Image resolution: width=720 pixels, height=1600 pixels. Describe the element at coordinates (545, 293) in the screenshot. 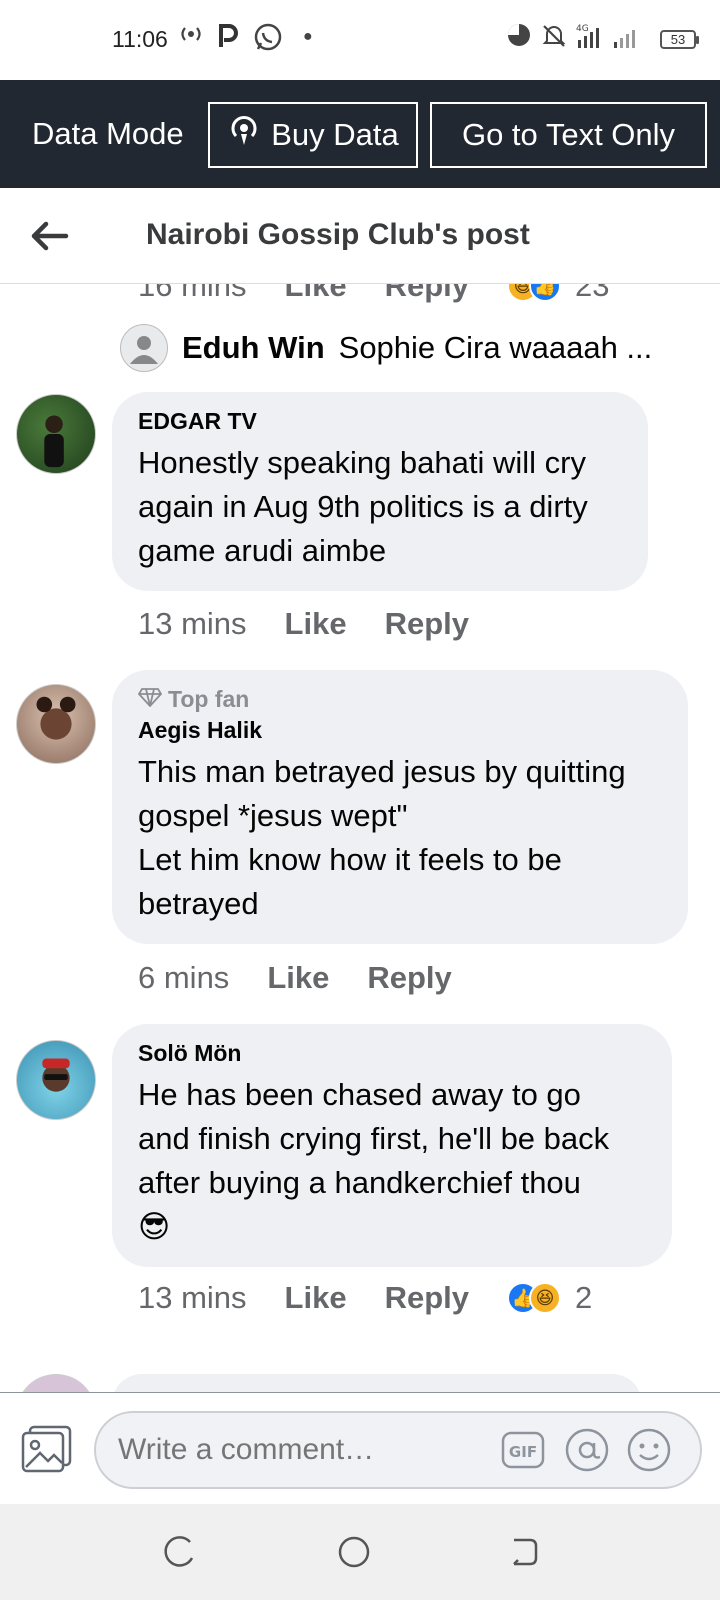

I see `like-reaction-icon: 👍` at that location.